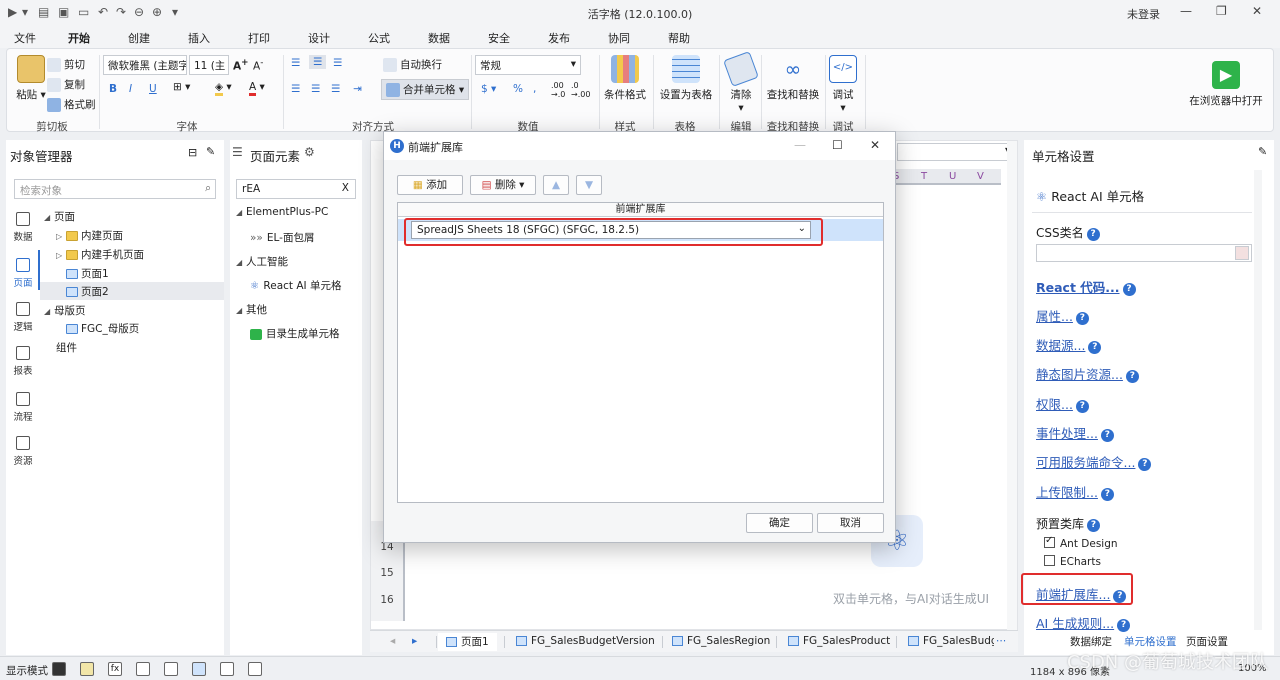 The image size is (1280, 680). Describe the element at coordinates (499, 38) in the screenshot. I see `tab-security: 安全` at that location.